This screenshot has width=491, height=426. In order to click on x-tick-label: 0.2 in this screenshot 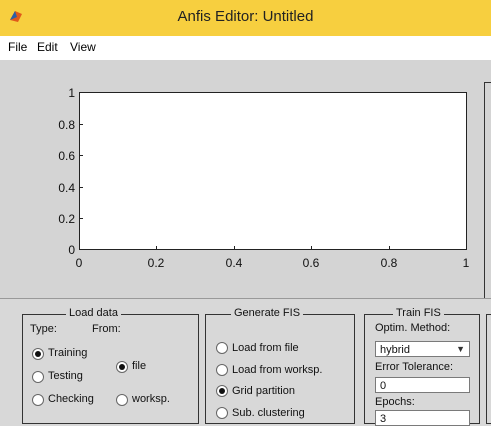, I will do `click(156, 263)`.